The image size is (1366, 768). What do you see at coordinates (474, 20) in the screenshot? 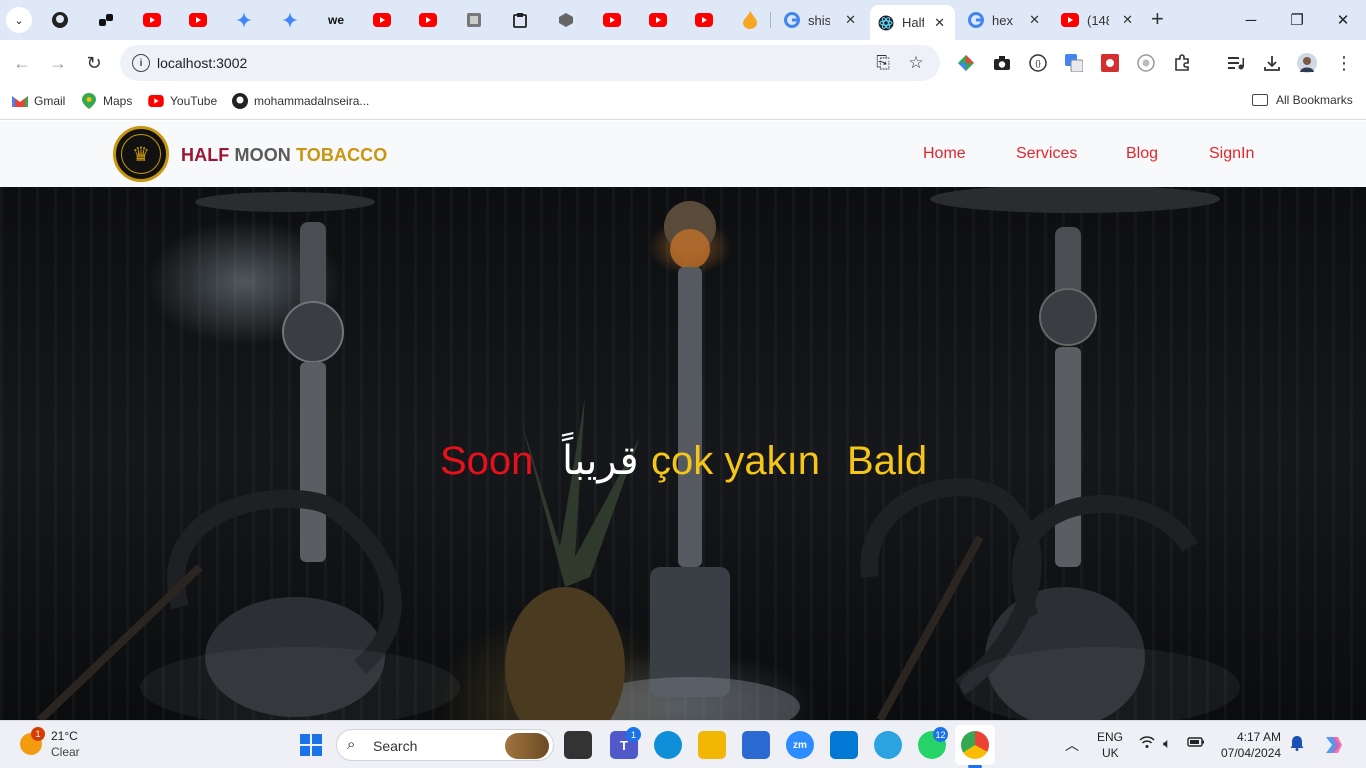
I see `pinned-tab-archive` at bounding box center [474, 20].